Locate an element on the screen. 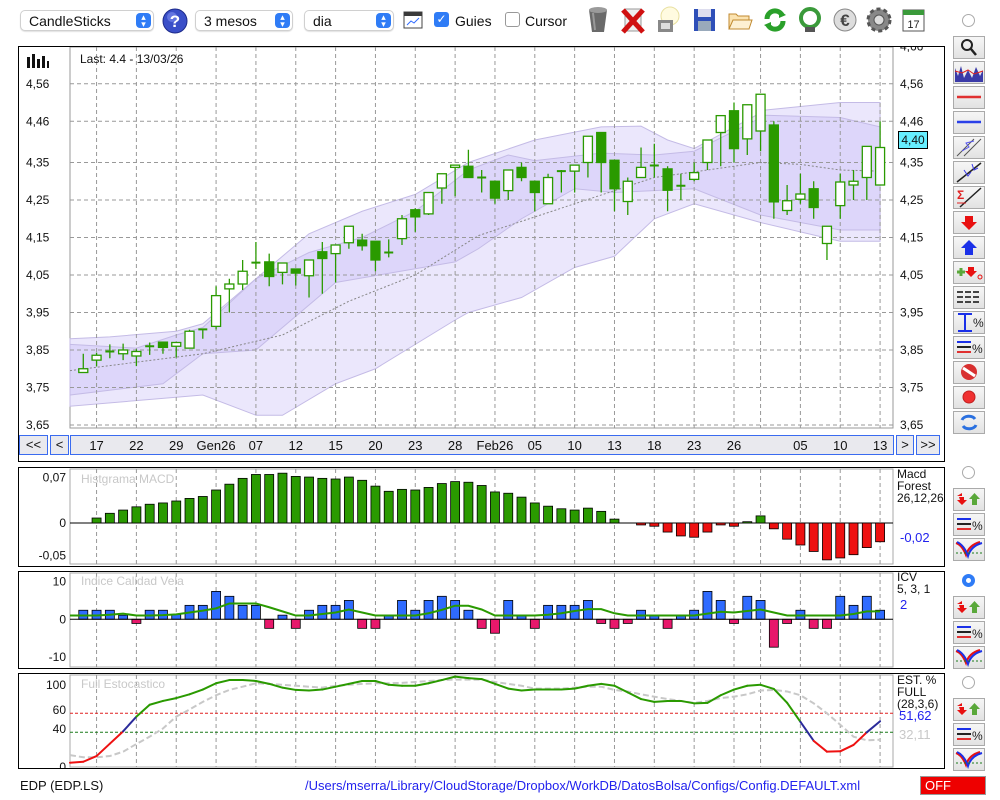 This screenshot has width=1000, height=800. cursor-checkbox is located at coordinates (512, 19).